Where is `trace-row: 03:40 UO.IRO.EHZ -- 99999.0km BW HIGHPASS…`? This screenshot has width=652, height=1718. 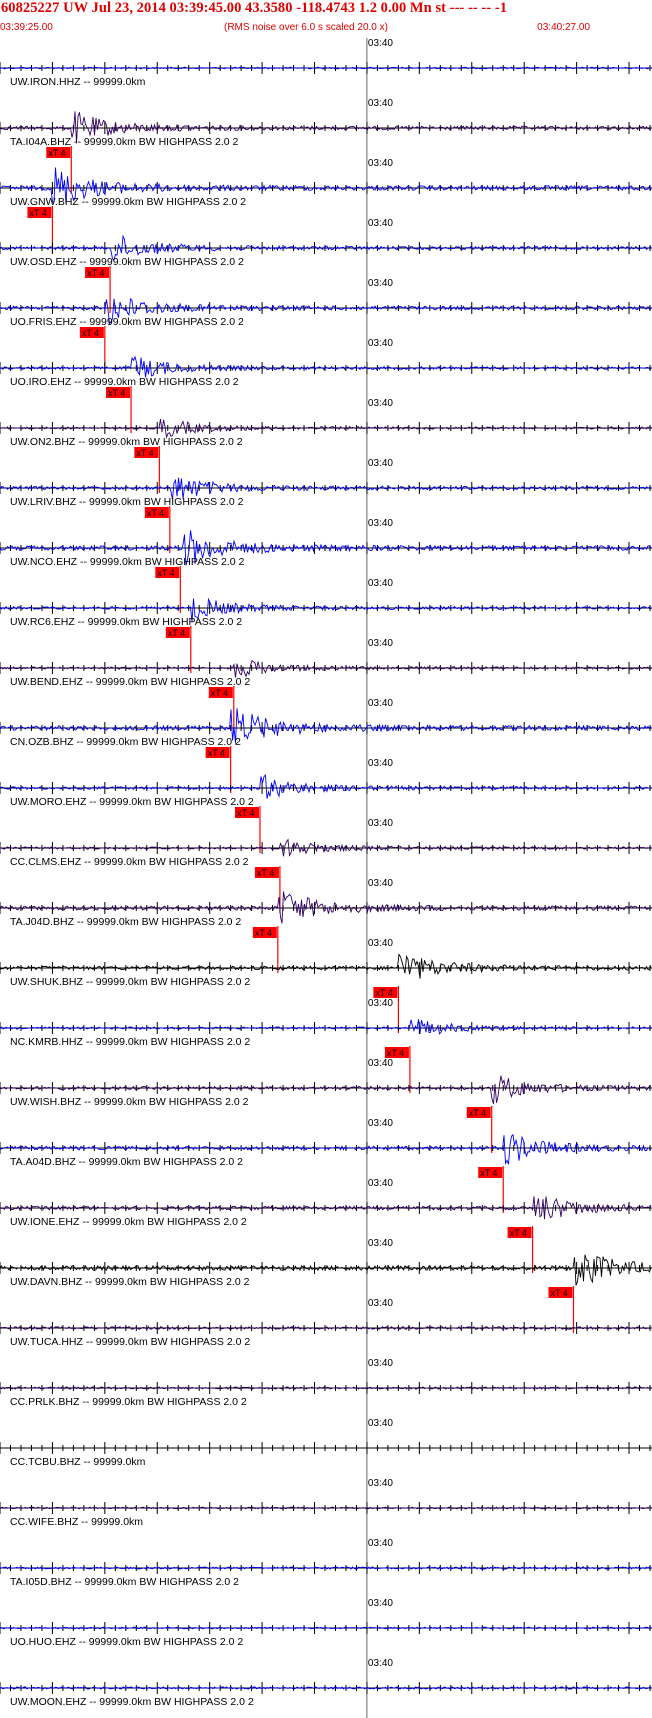 trace-row: 03:40 UO.IRO.EHZ -- 99999.0km BW HIGHPASS… is located at coordinates (326, 385).